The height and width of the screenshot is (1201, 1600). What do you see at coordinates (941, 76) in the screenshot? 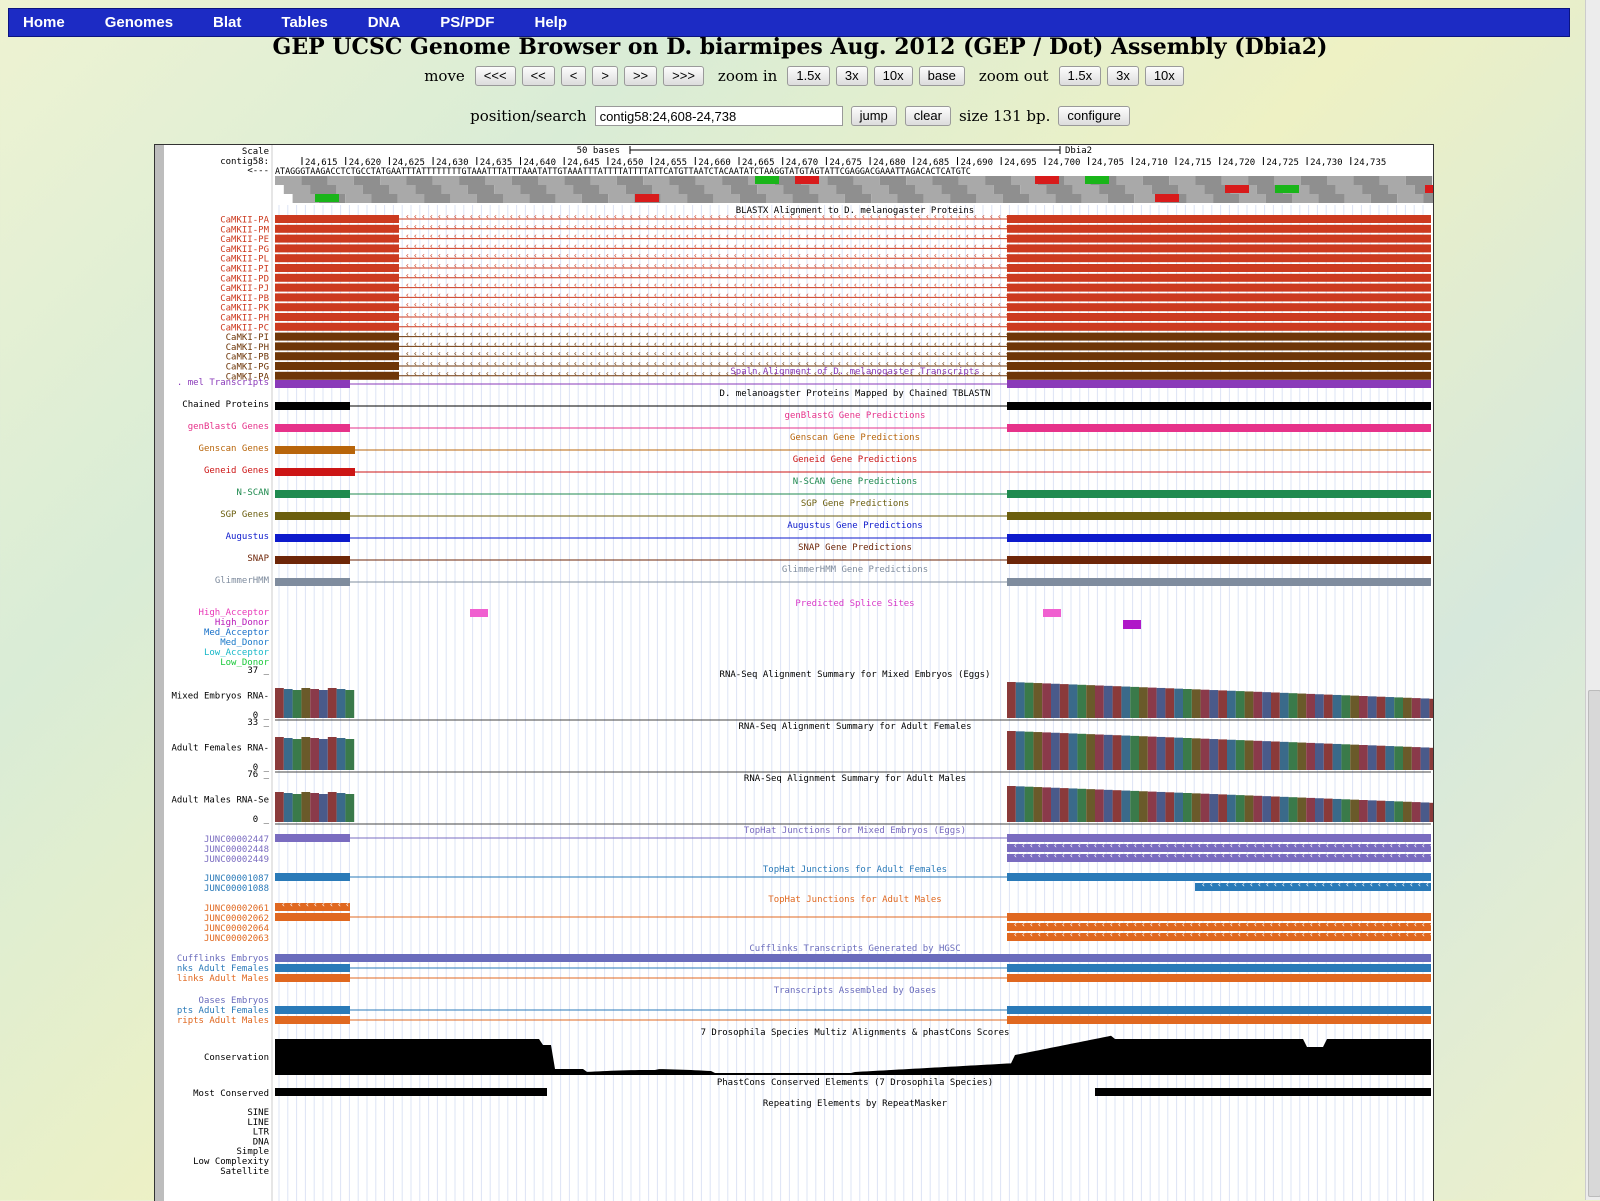
I see `zoom-base-button: base` at bounding box center [941, 76].